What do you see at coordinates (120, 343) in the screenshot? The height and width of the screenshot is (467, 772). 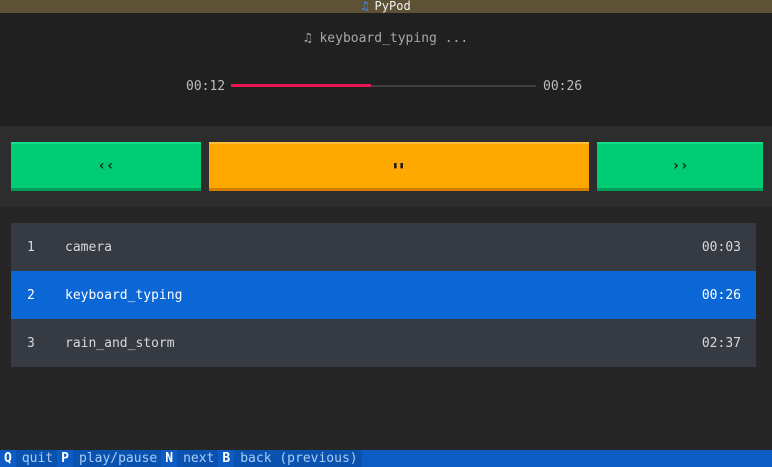 I see `track-name: rain_and_storm` at bounding box center [120, 343].